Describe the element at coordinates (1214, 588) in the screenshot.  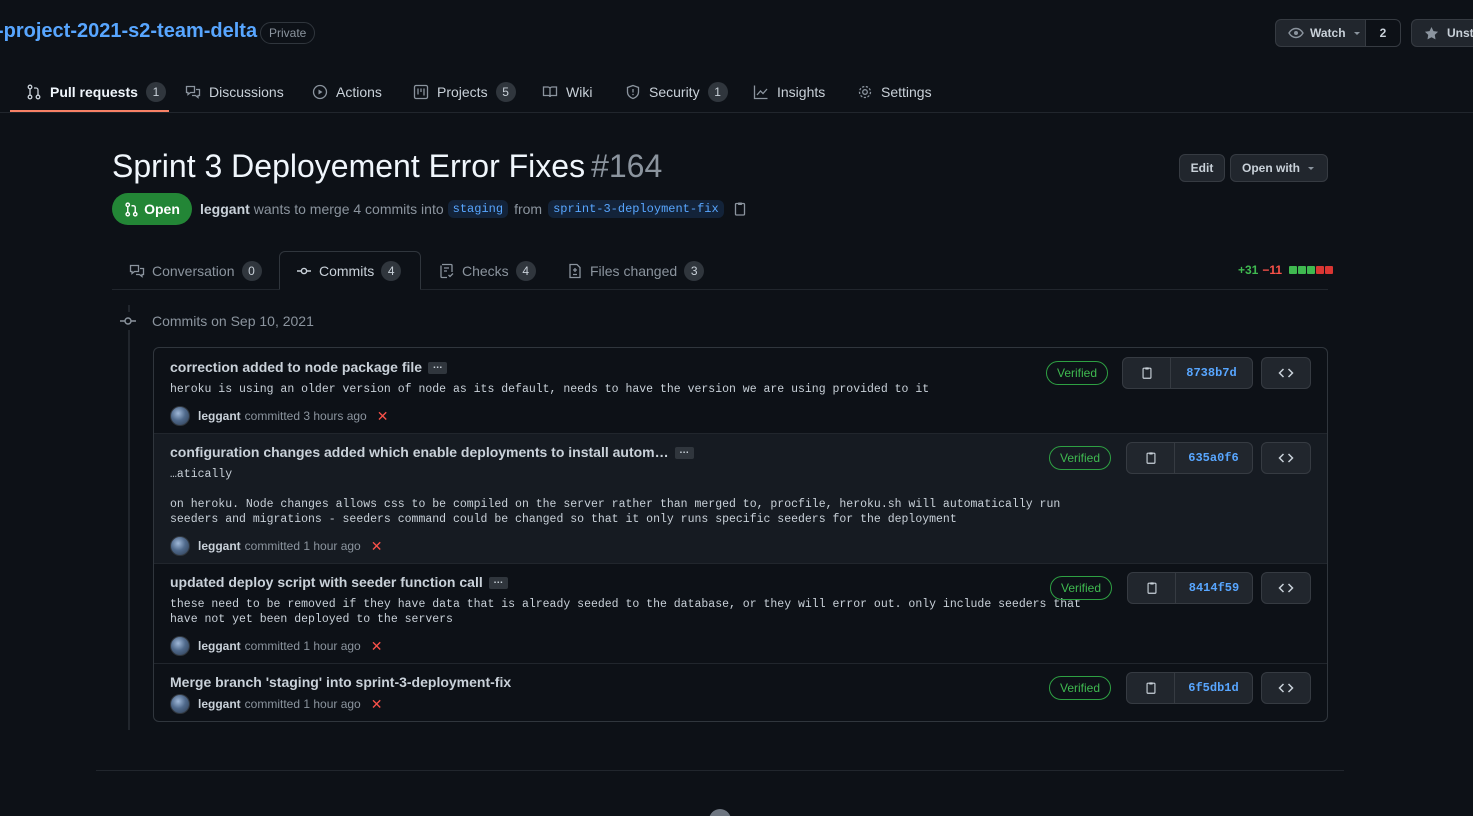
I see `commit-sha-link: 8414f59` at that location.